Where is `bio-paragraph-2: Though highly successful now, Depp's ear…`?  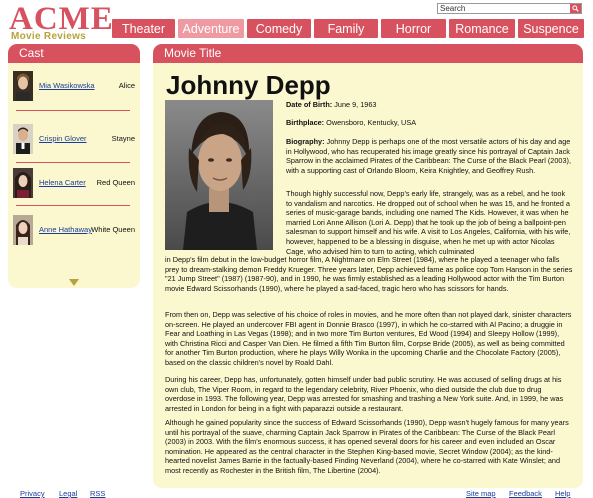 bio-paragraph-2: Though highly successful now, Depp's ear… is located at coordinates (428, 222).